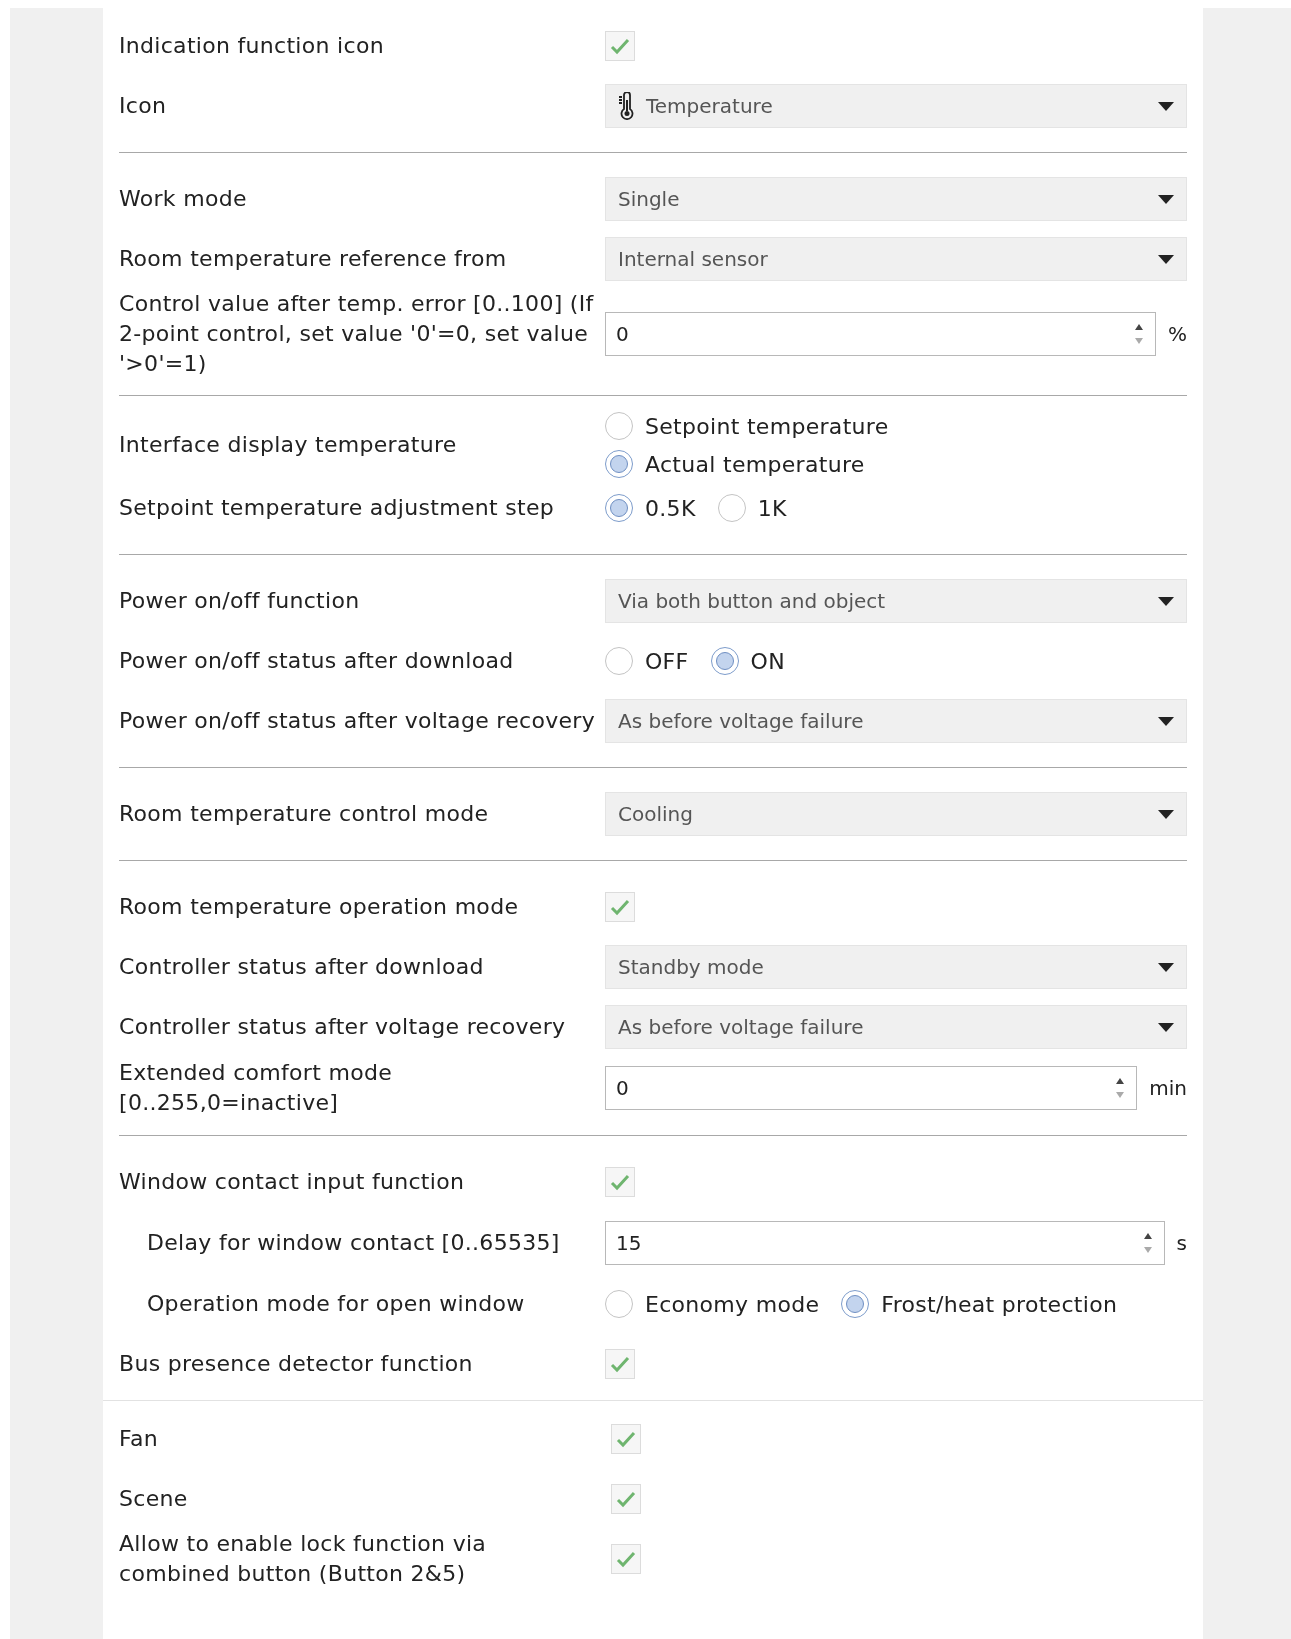 This screenshot has width=1291, height=1639. What do you see at coordinates (304, 814) in the screenshot?
I see `setting-label: Room temperature control mode` at bounding box center [304, 814].